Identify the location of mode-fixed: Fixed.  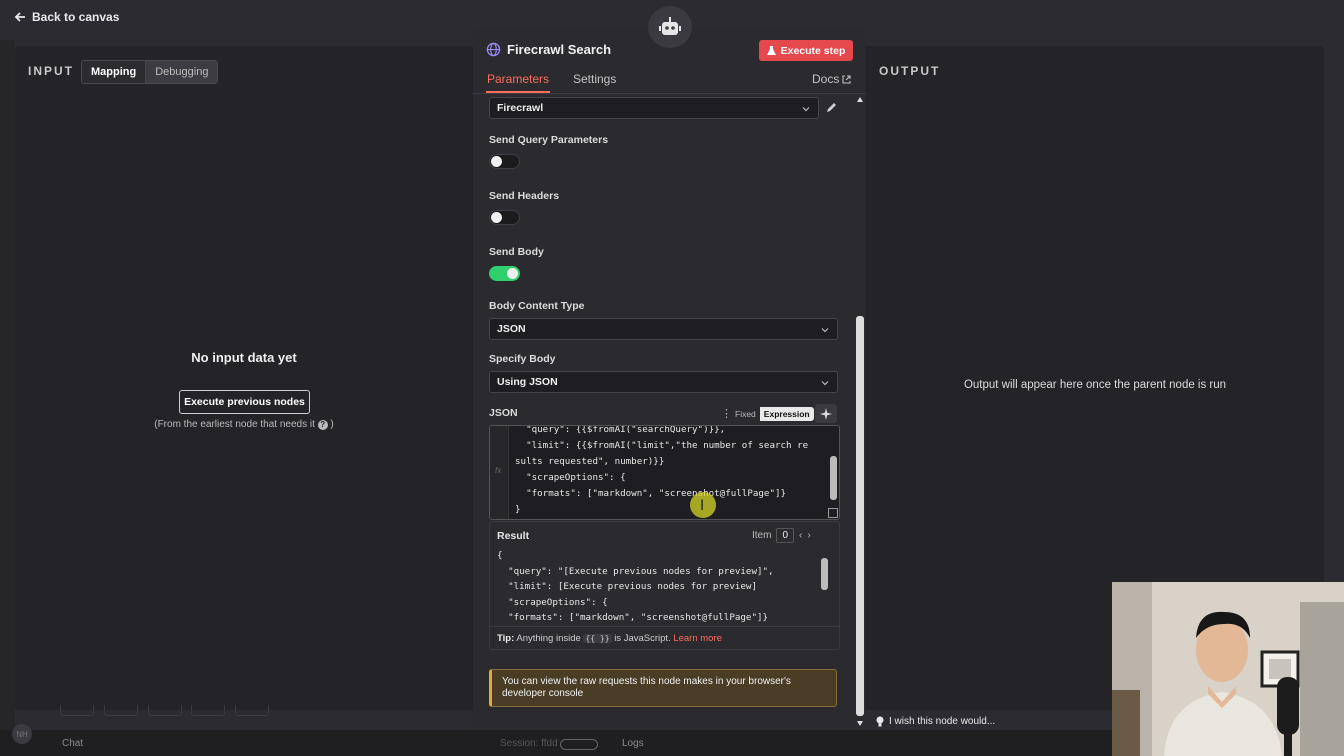
(745, 414).